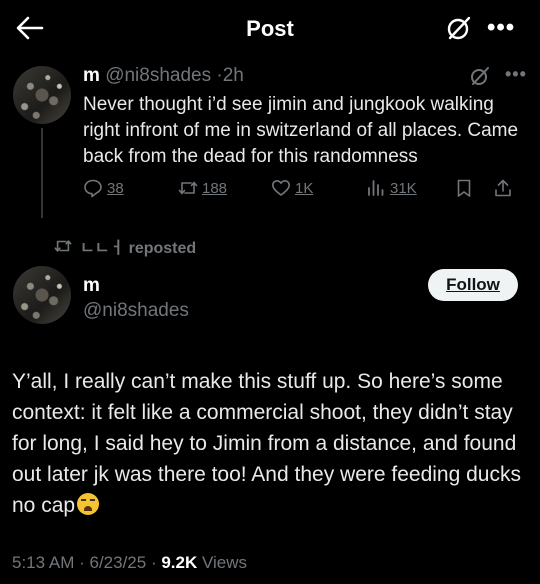 The width and height of the screenshot is (540, 584). I want to click on views-icon, so click(376, 188).